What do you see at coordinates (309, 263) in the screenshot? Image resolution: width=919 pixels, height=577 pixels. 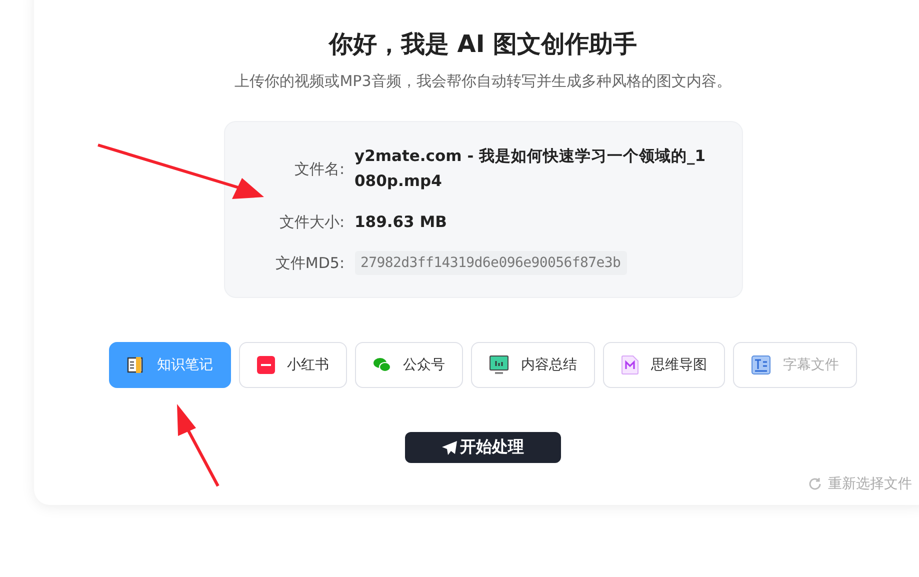 I see `field-label: 文件MD5:` at bounding box center [309, 263].